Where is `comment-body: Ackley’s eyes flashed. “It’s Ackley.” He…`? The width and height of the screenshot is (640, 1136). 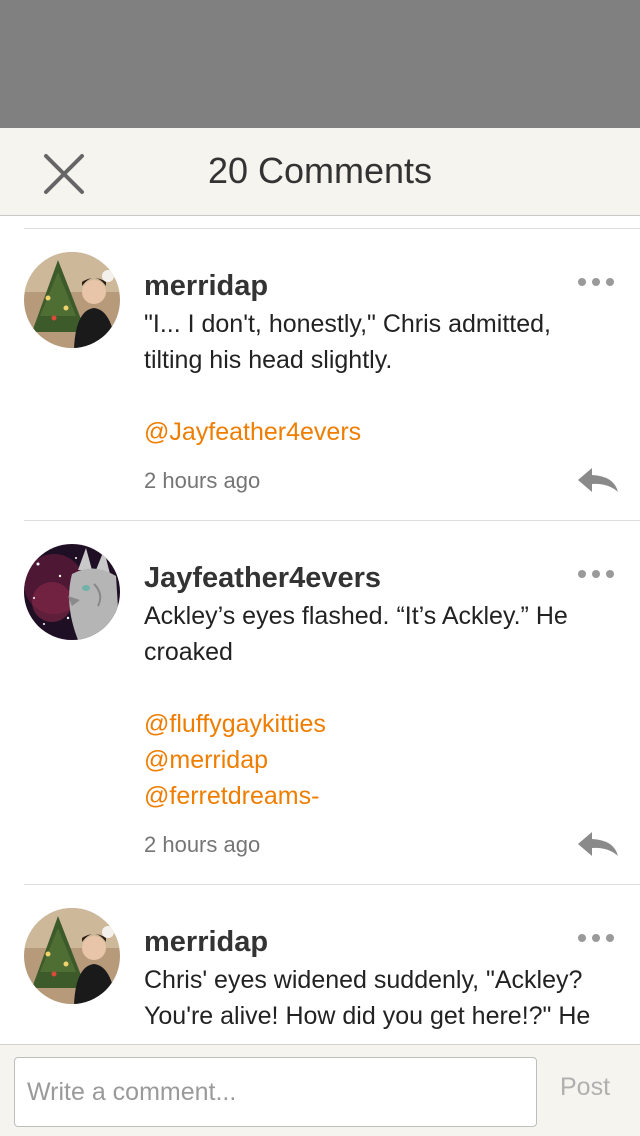 comment-body: Ackley’s eyes flashed. “It’s Ackley.” He… is located at coordinates (379, 706).